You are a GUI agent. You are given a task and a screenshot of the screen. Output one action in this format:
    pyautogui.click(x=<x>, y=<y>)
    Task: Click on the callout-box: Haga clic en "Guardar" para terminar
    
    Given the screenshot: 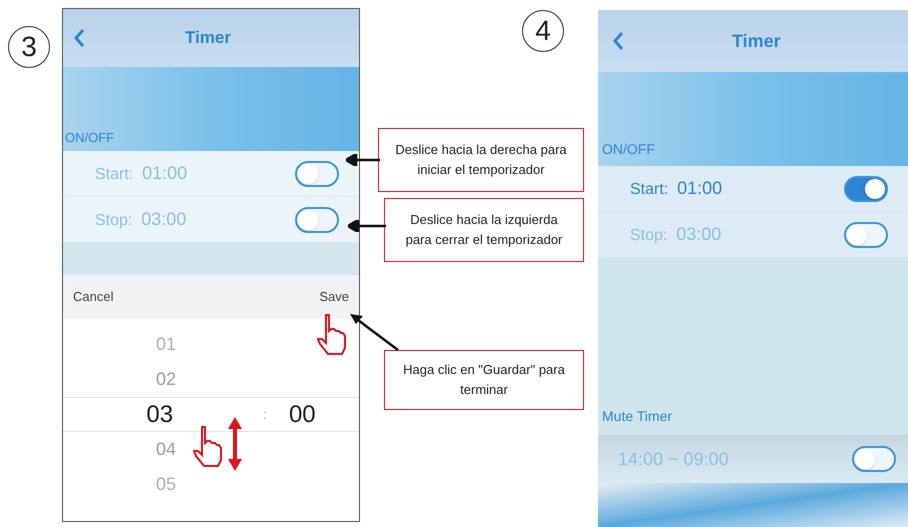 What is the action you would take?
    pyautogui.click(x=484, y=380)
    